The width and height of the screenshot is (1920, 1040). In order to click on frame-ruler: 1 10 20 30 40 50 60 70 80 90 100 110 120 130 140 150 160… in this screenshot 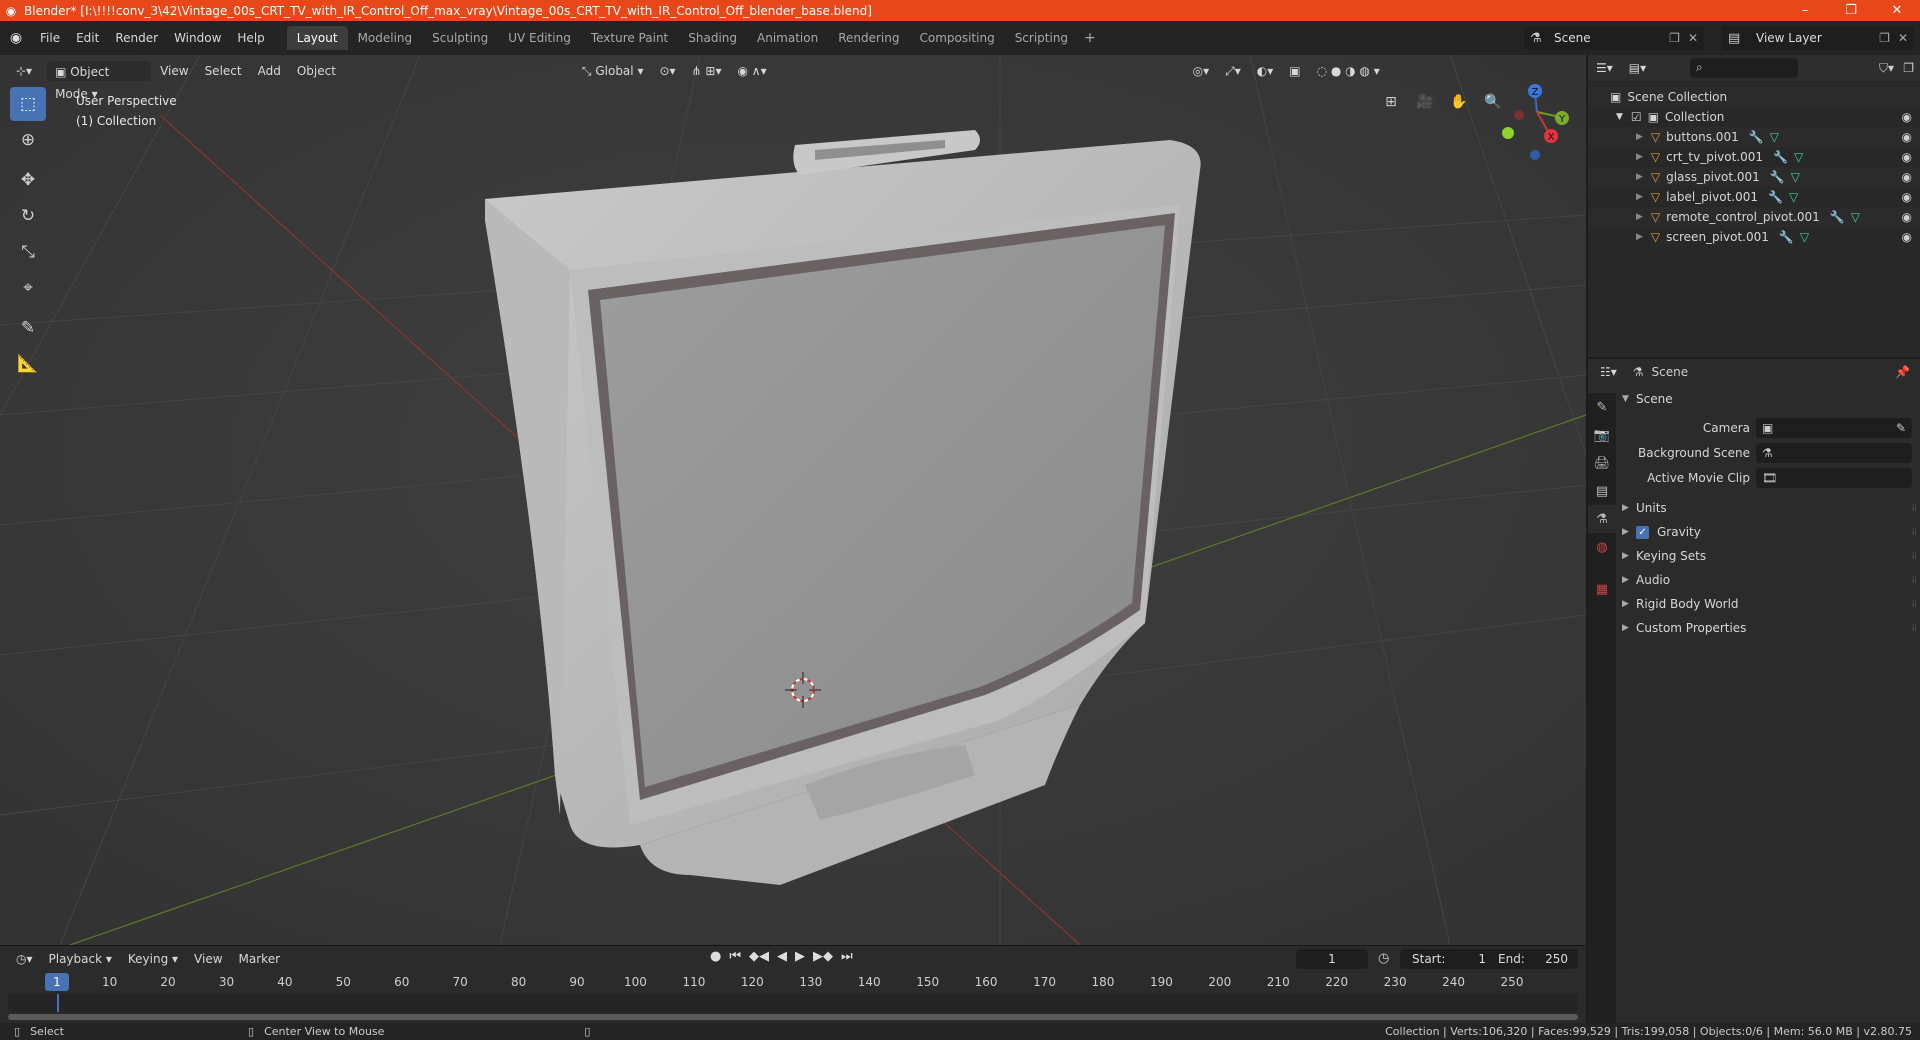, I will do `click(793, 982)`.